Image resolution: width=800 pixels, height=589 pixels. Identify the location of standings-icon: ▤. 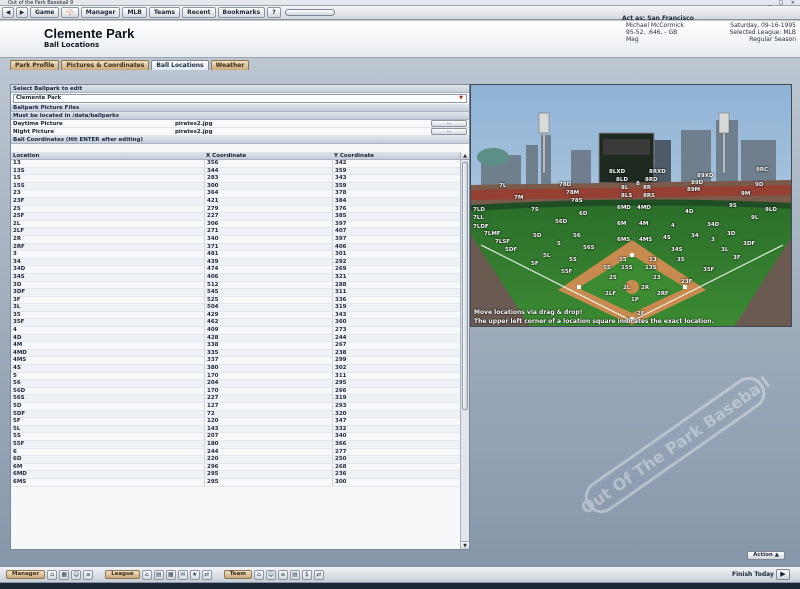
(158, 574).